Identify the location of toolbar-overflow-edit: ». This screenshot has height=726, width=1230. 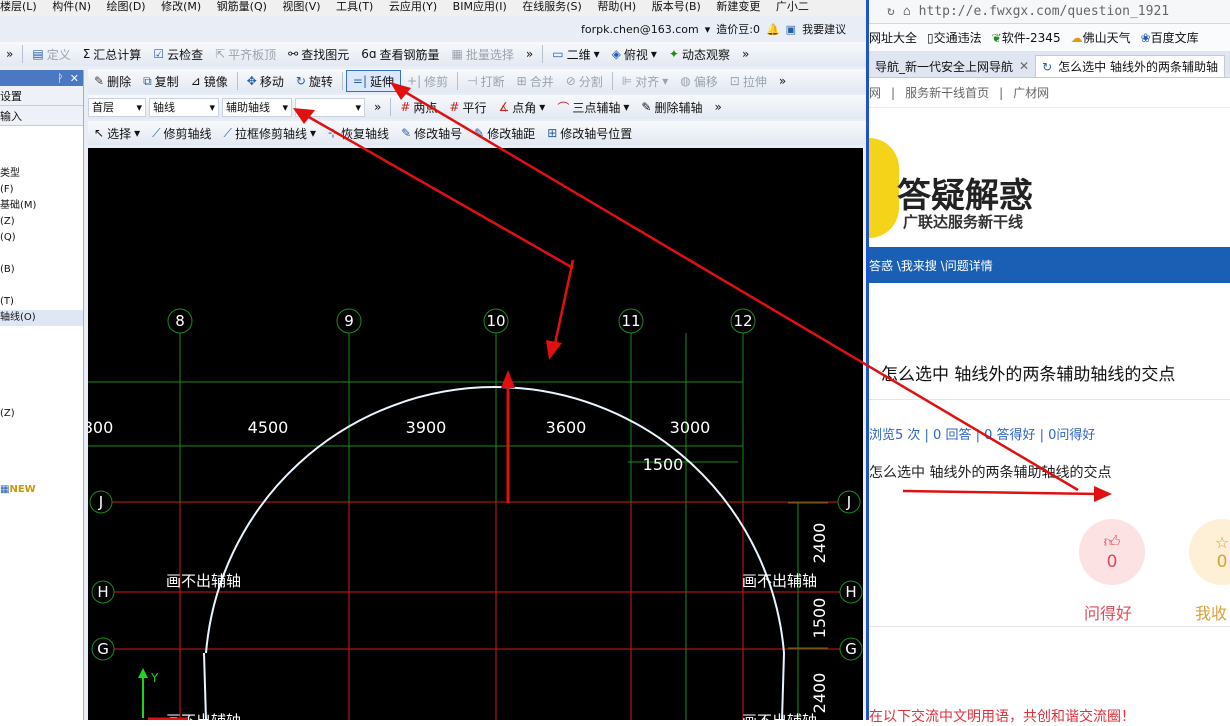
(782, 81).